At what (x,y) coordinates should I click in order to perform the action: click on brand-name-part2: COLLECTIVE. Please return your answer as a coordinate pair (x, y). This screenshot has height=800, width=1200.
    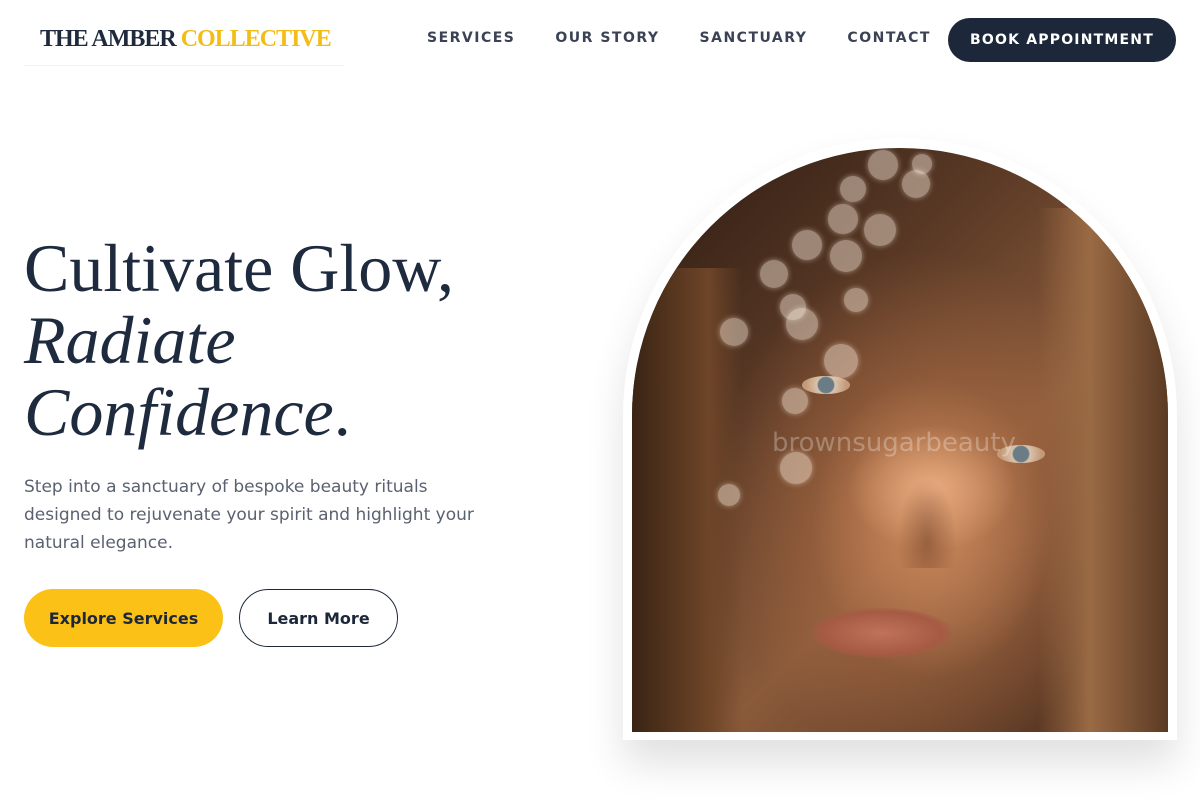
    Looking at the image, I should click on (256, 39).